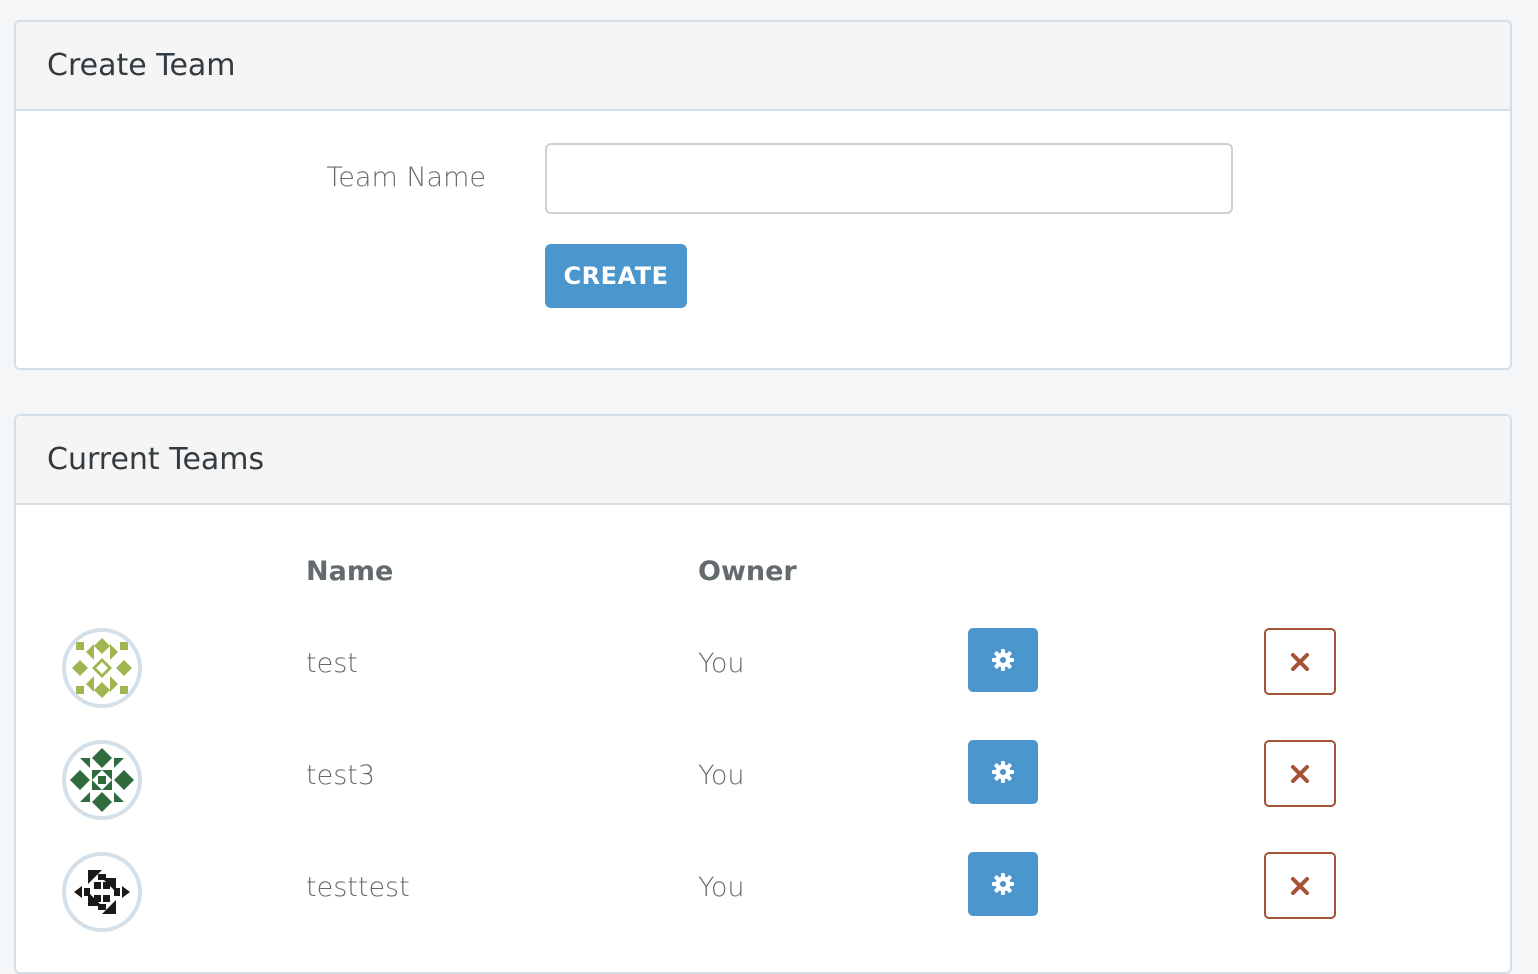  I want to click on team-name: test3, so click(341, 775).